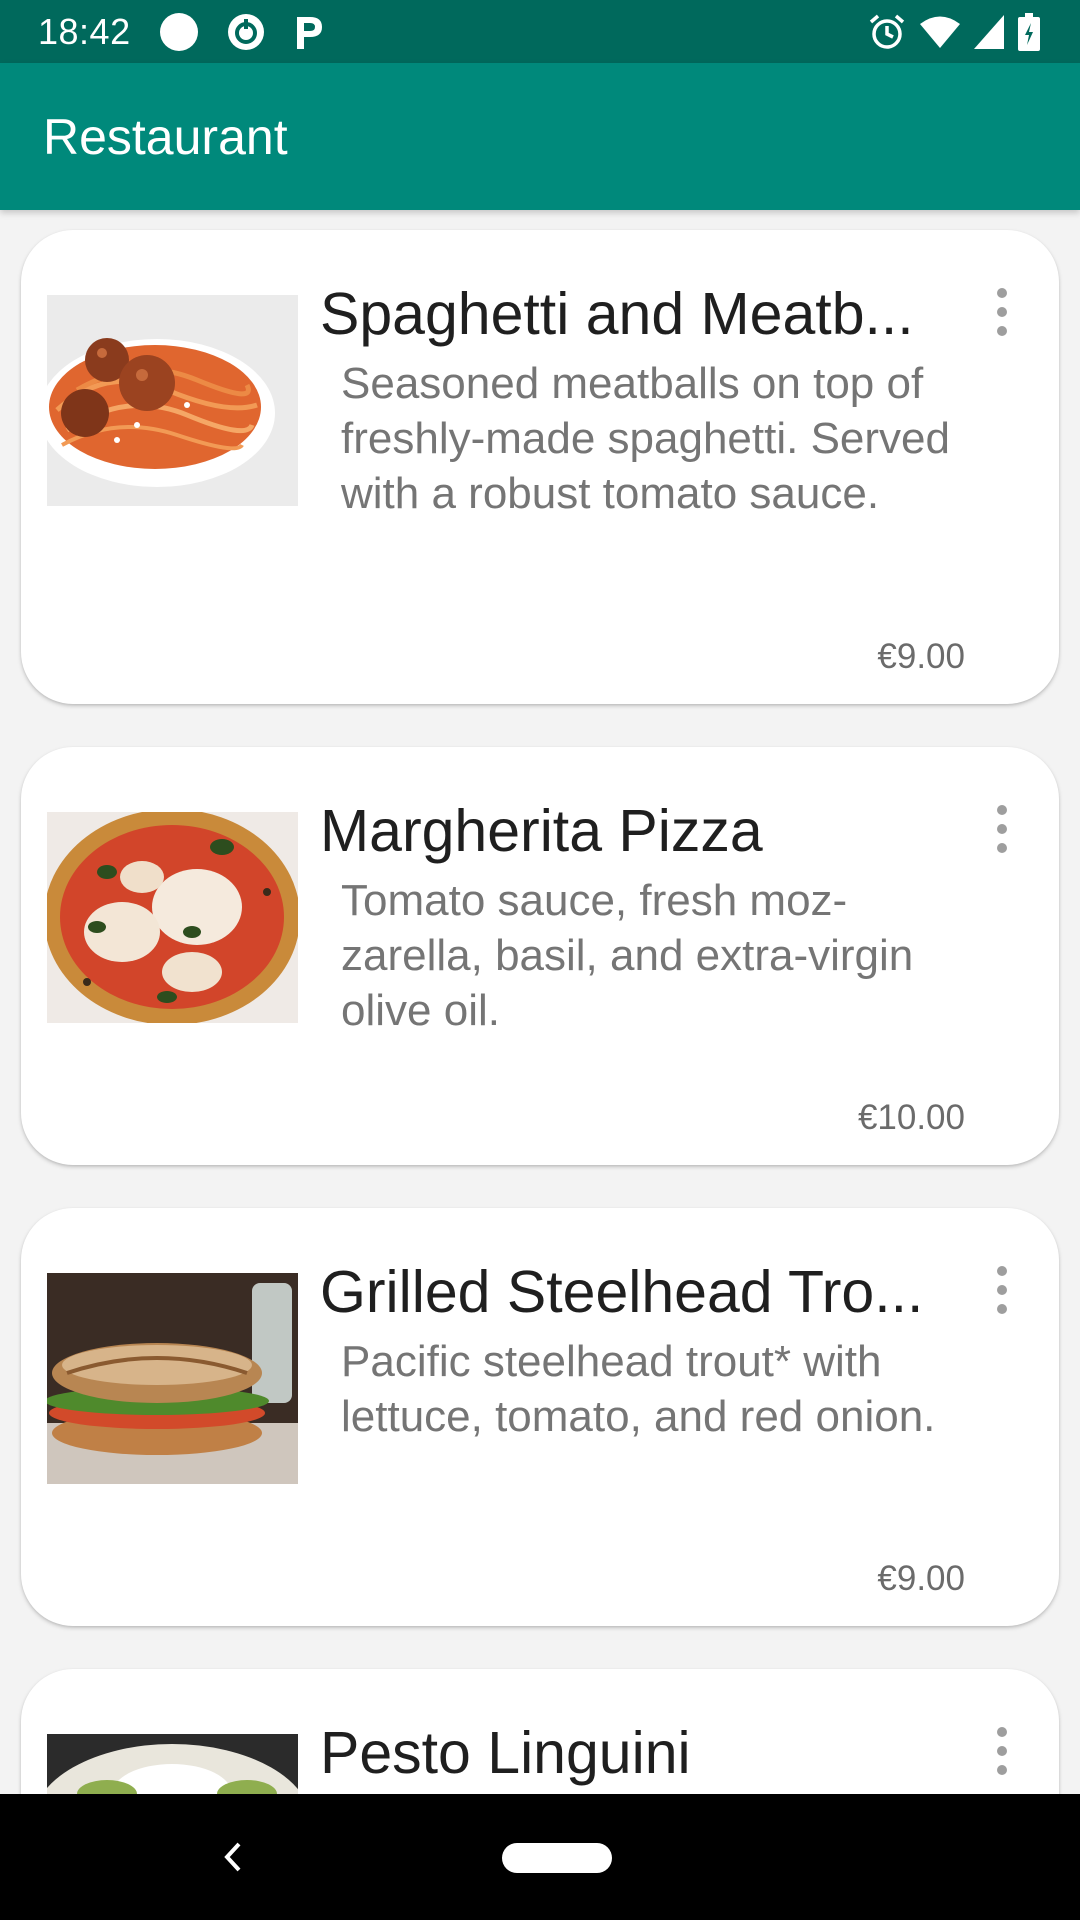 The height and width of the screenshot is (1920, 1080). I want to click on wifi-icon, so click(940, 32).